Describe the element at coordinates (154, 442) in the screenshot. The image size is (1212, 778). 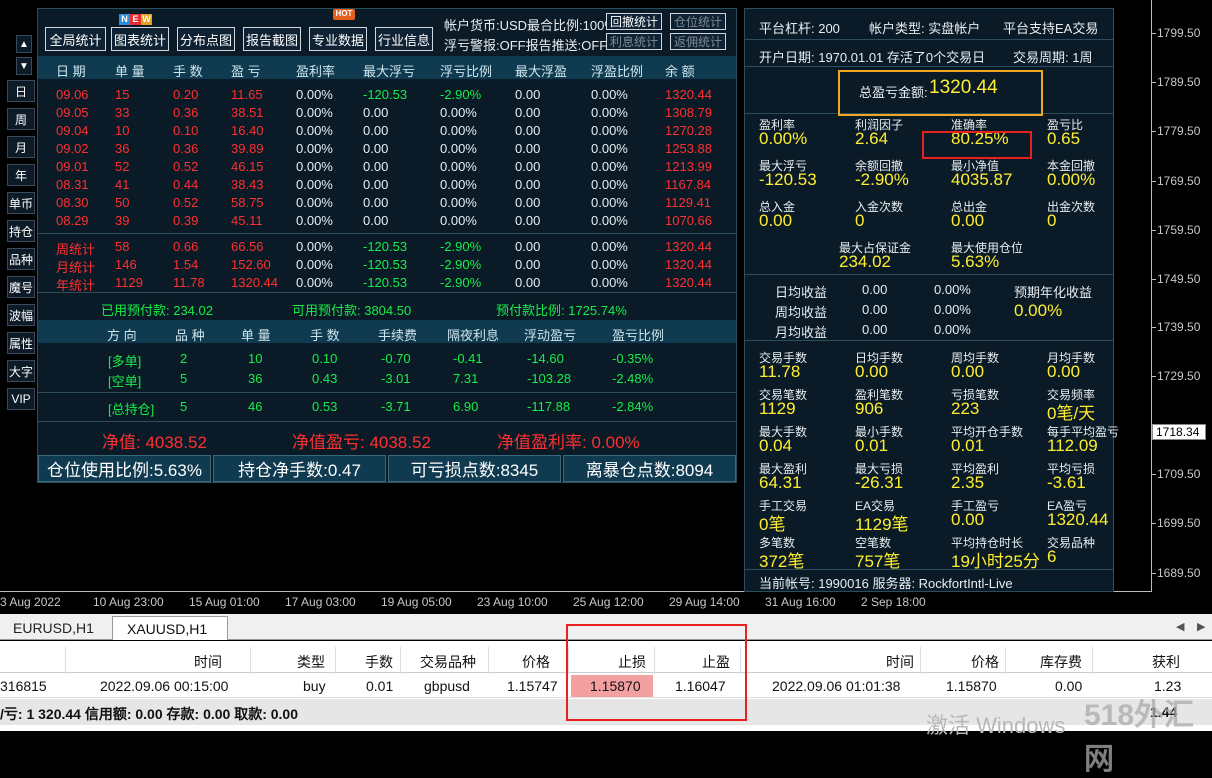
I see `equity-nav: 净值: 4038.52` at that location.